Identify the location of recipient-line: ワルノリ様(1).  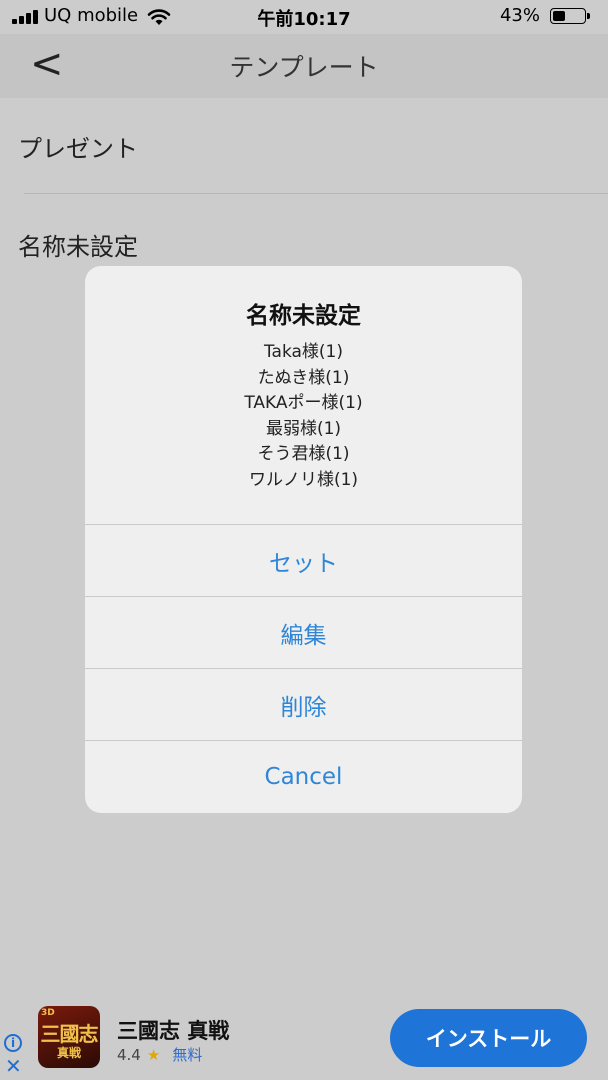
(303, 479).